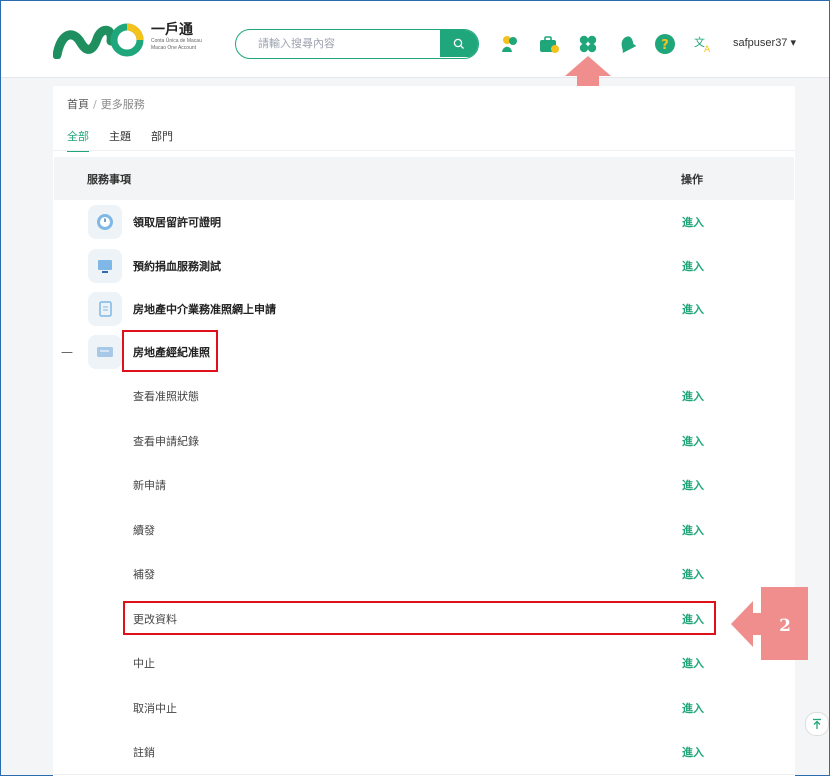 Image resolution: width=830 pixels, height=776 pixels. Describe the element at coordinates (792, 43) in the screenshot. I see `caret-down-icon: ▾` at that location.